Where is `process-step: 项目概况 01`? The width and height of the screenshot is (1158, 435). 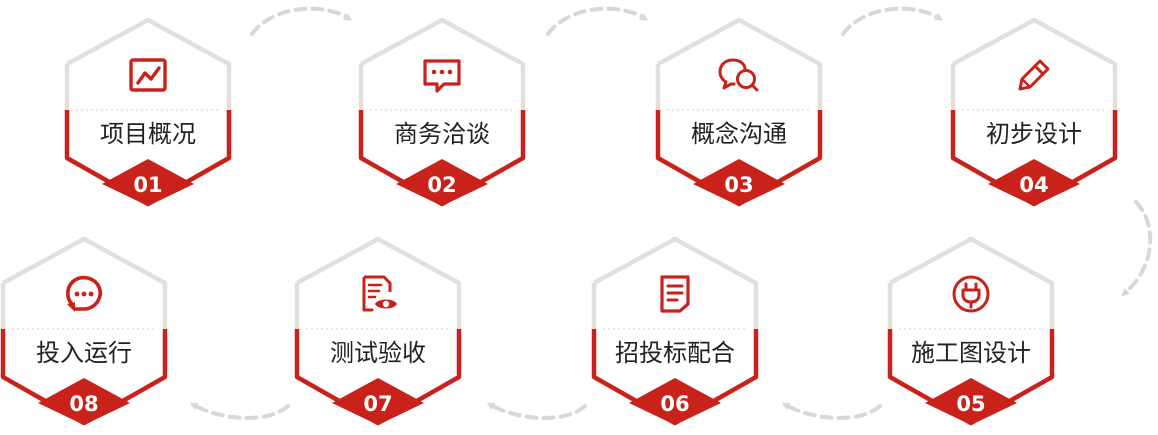 process-step: 项目概况 01 is located at coordinates (148, 112).